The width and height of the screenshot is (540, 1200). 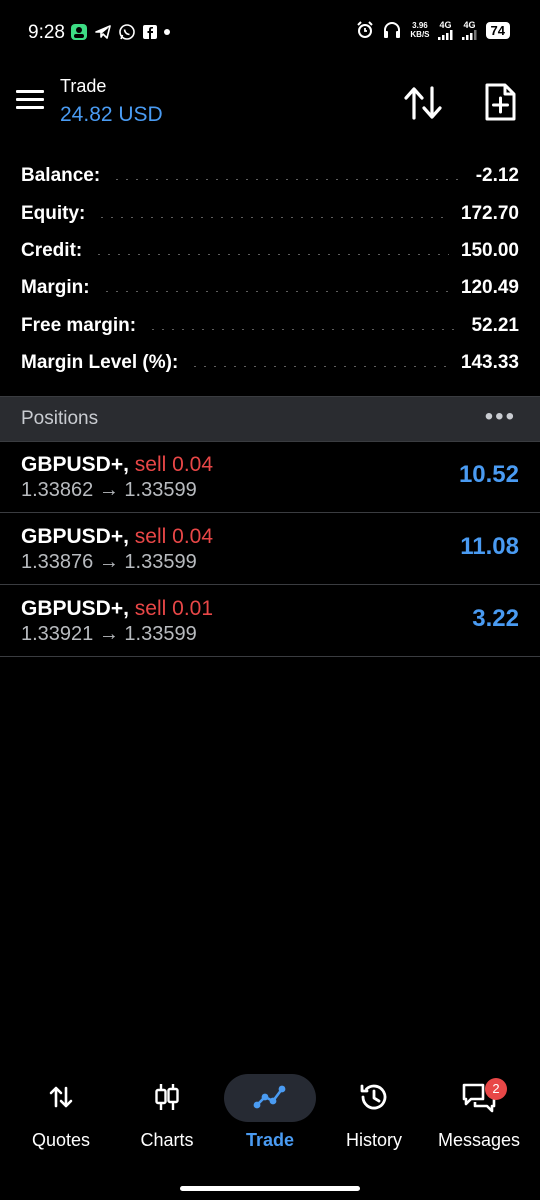 I want to click on nav-label: Charts, so click(x=167, y=1140).